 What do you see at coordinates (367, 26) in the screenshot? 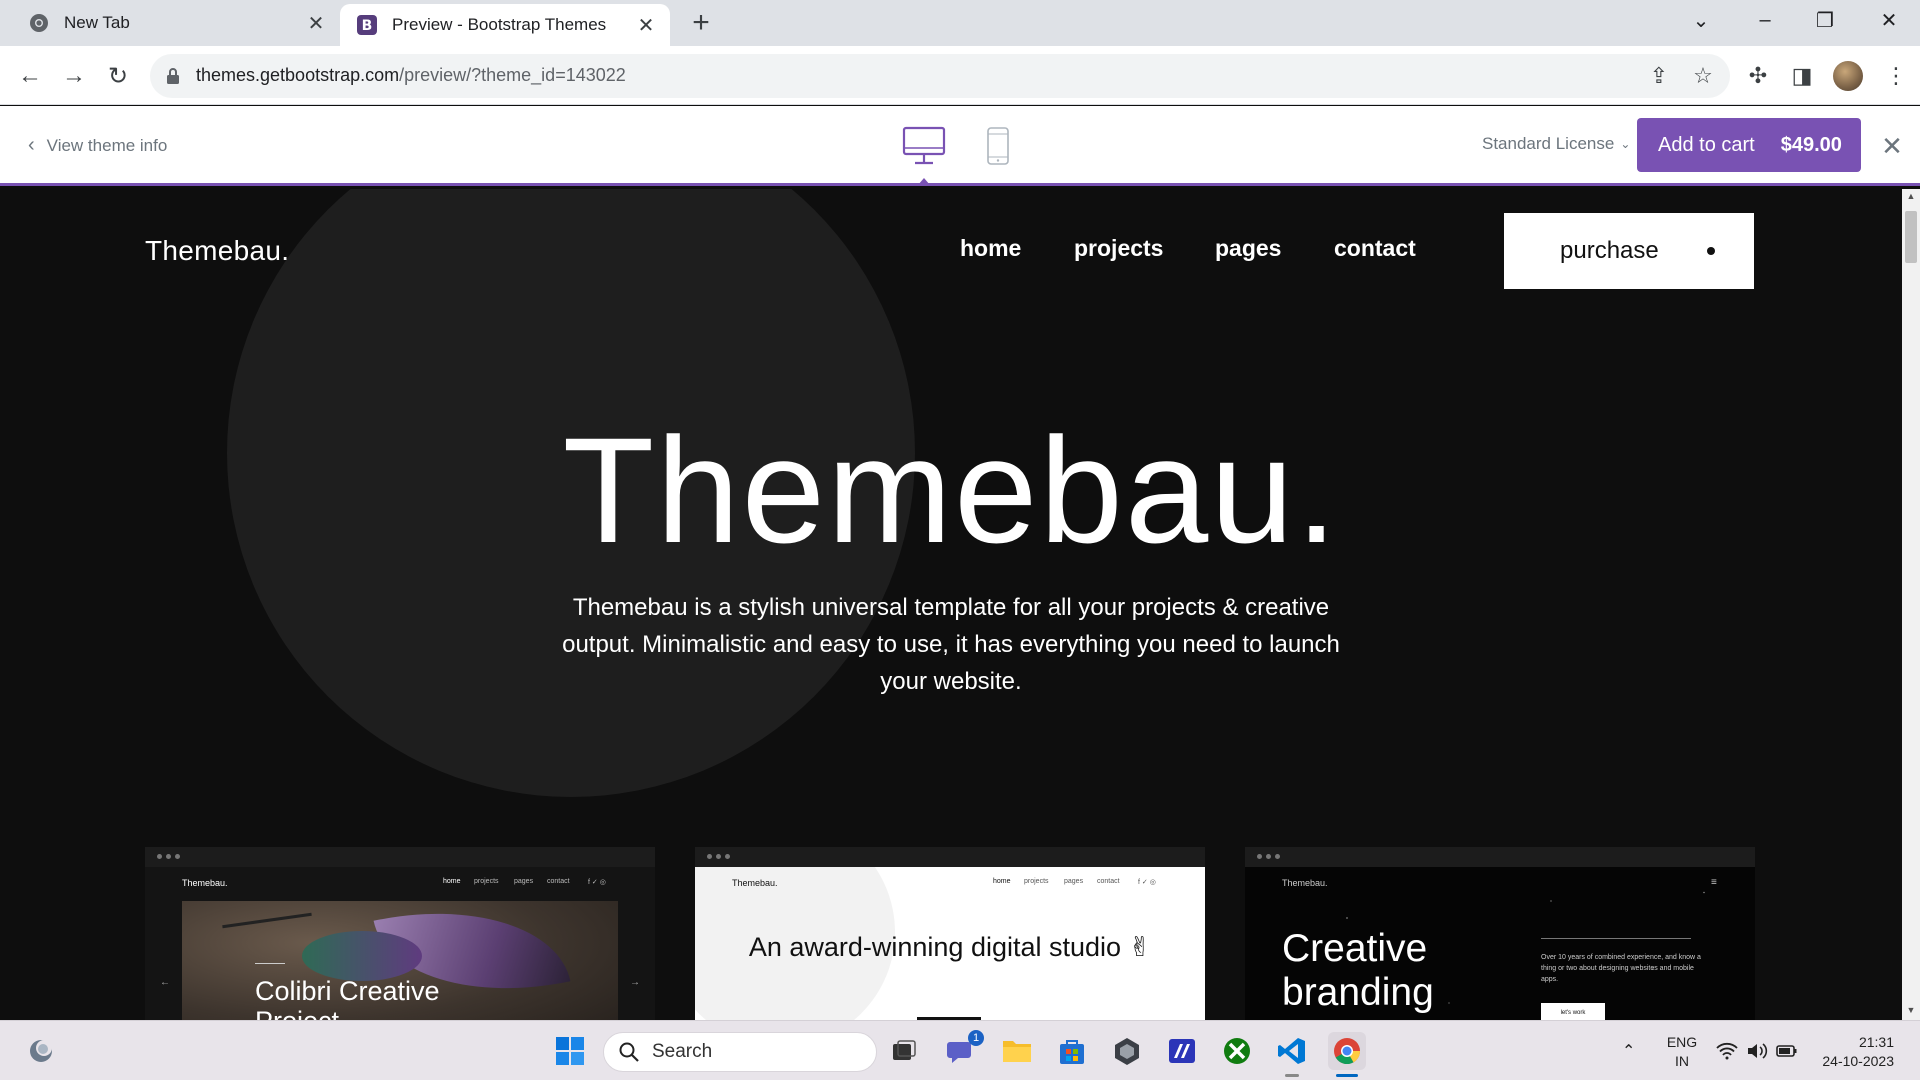
I see `svg-text: B` at bounding box center [367, 26].